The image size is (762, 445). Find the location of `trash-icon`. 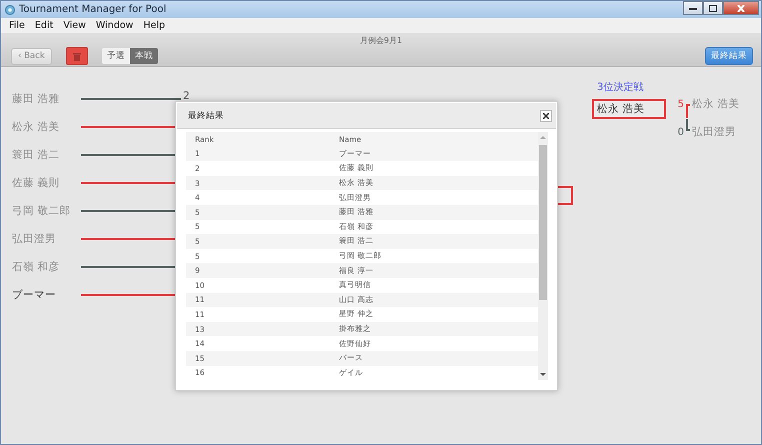

trash-icon is located at coordinates (76, 56).